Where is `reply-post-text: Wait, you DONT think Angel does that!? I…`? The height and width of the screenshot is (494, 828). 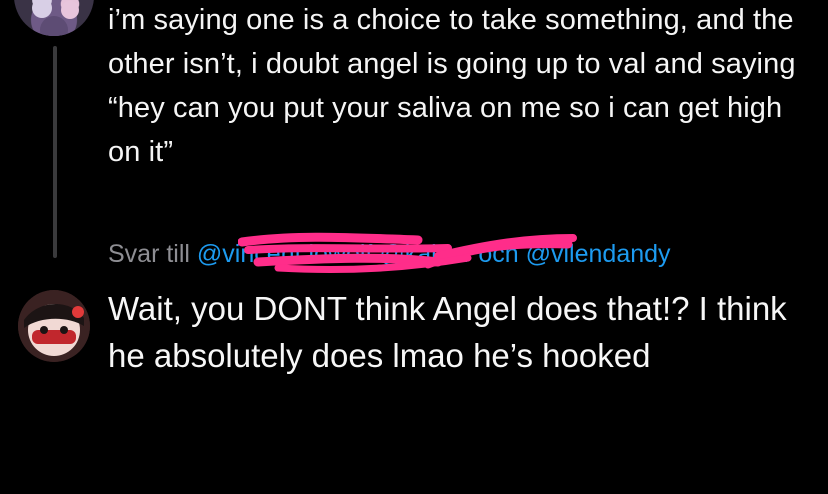
reply-post-text: Wait, you DONT think Angel does that!? I… is located at coordinates (447, 332).